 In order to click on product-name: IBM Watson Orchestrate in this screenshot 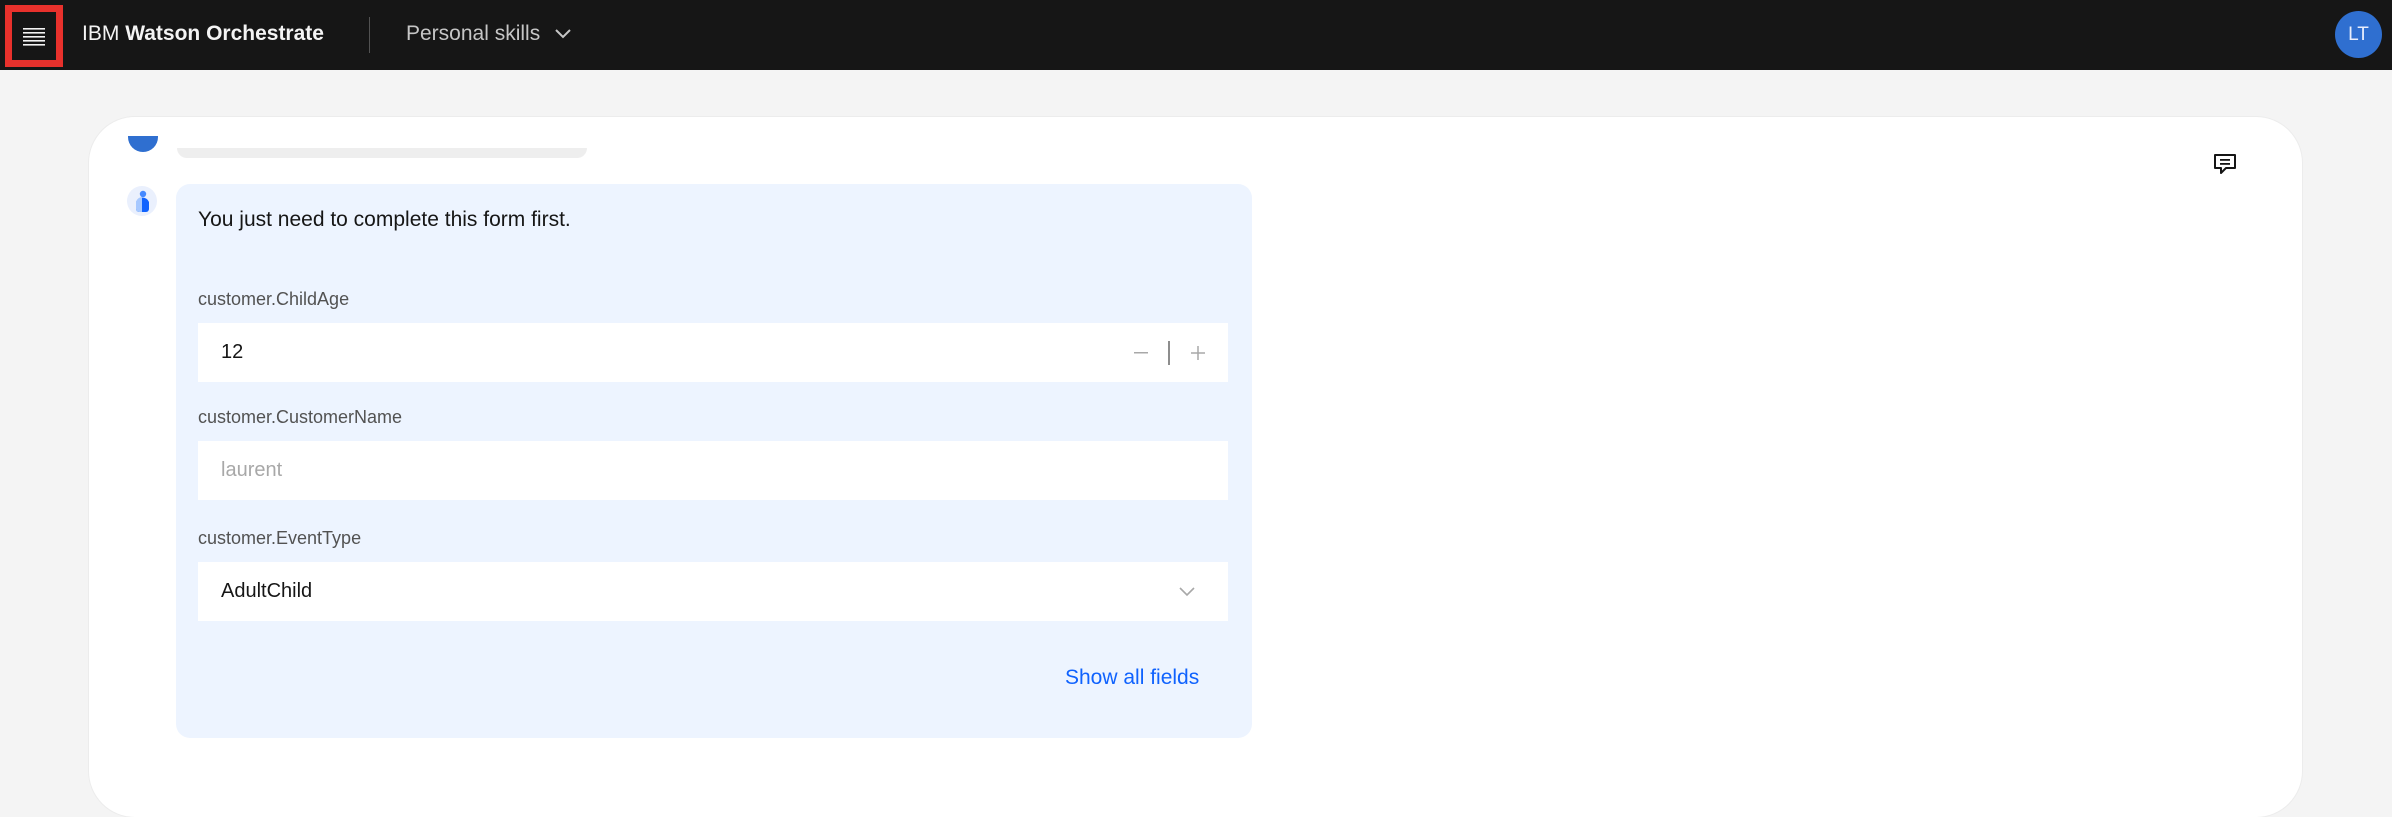, I will do `click(203, 34)`.